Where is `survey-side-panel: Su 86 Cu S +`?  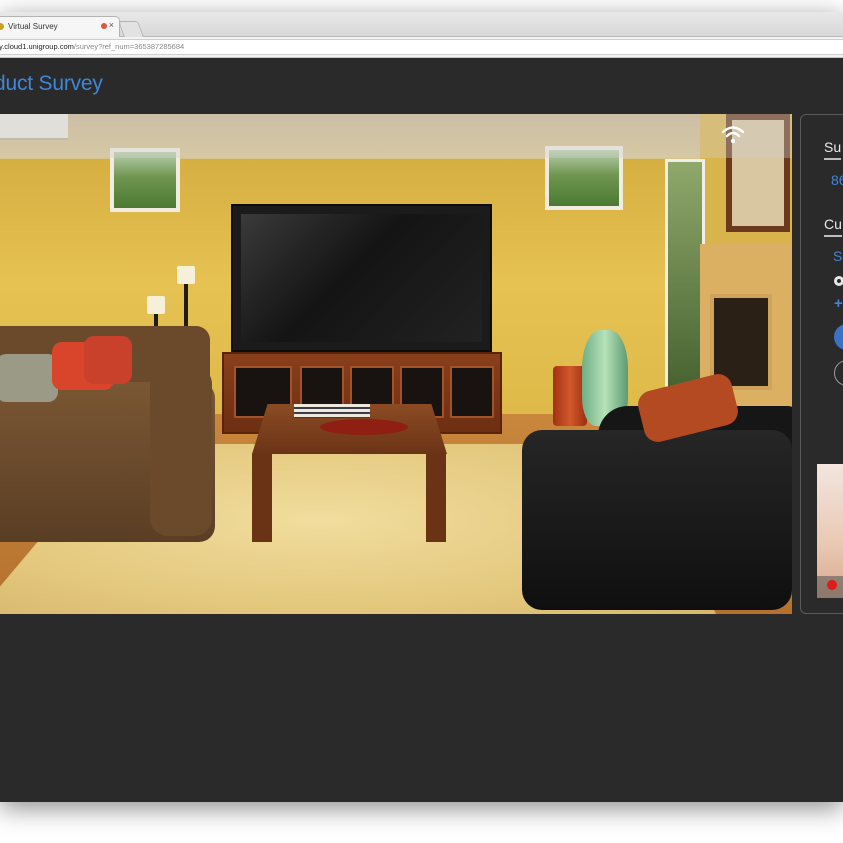
survey-side-panel: Su 86 Cu S + is located at coordinates (821, 364).